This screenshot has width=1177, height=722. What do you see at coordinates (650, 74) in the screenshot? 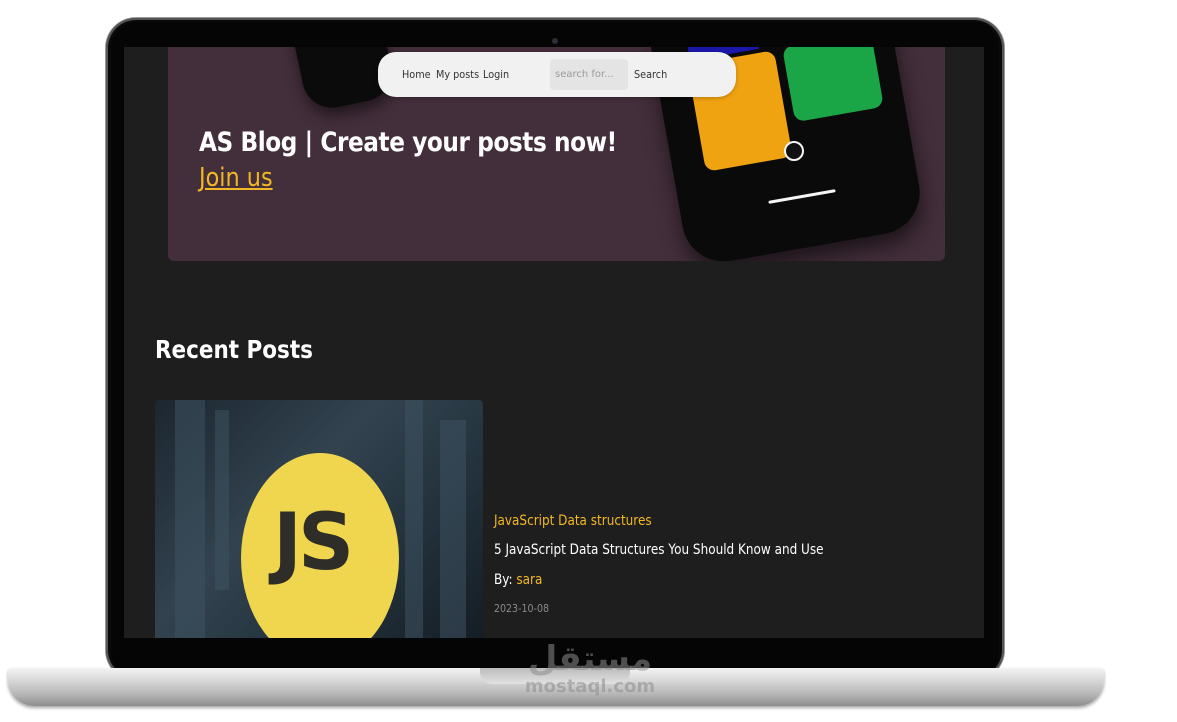
I see `search-button: Search` at bounding box center [650, 74].